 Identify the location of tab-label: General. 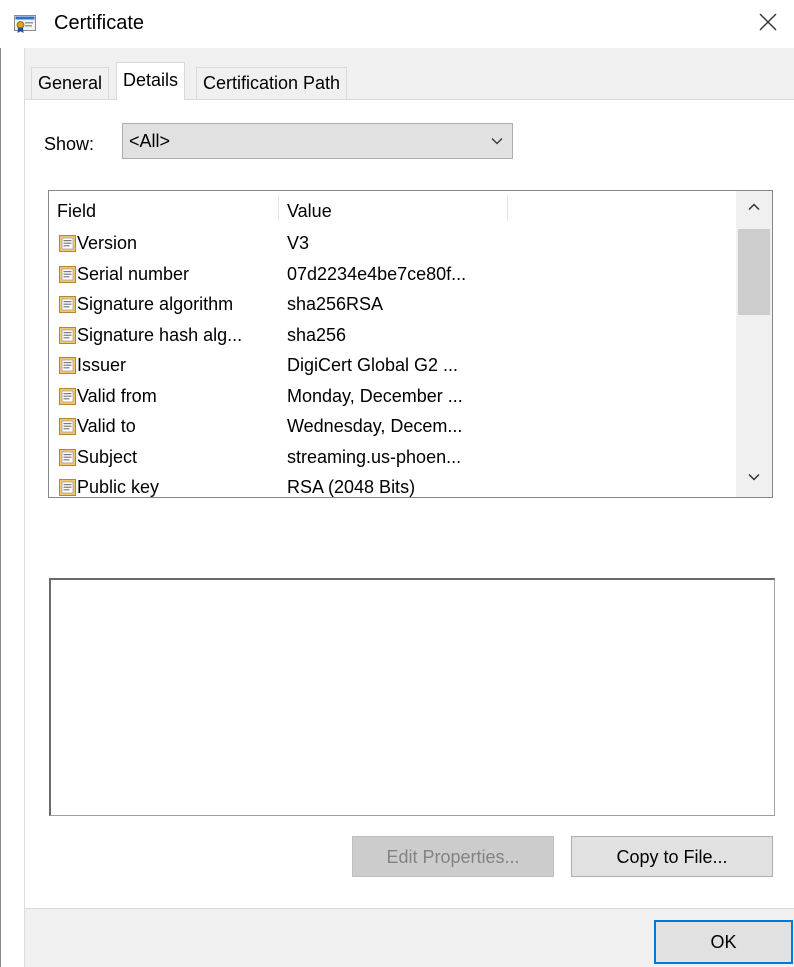
(70, 83).